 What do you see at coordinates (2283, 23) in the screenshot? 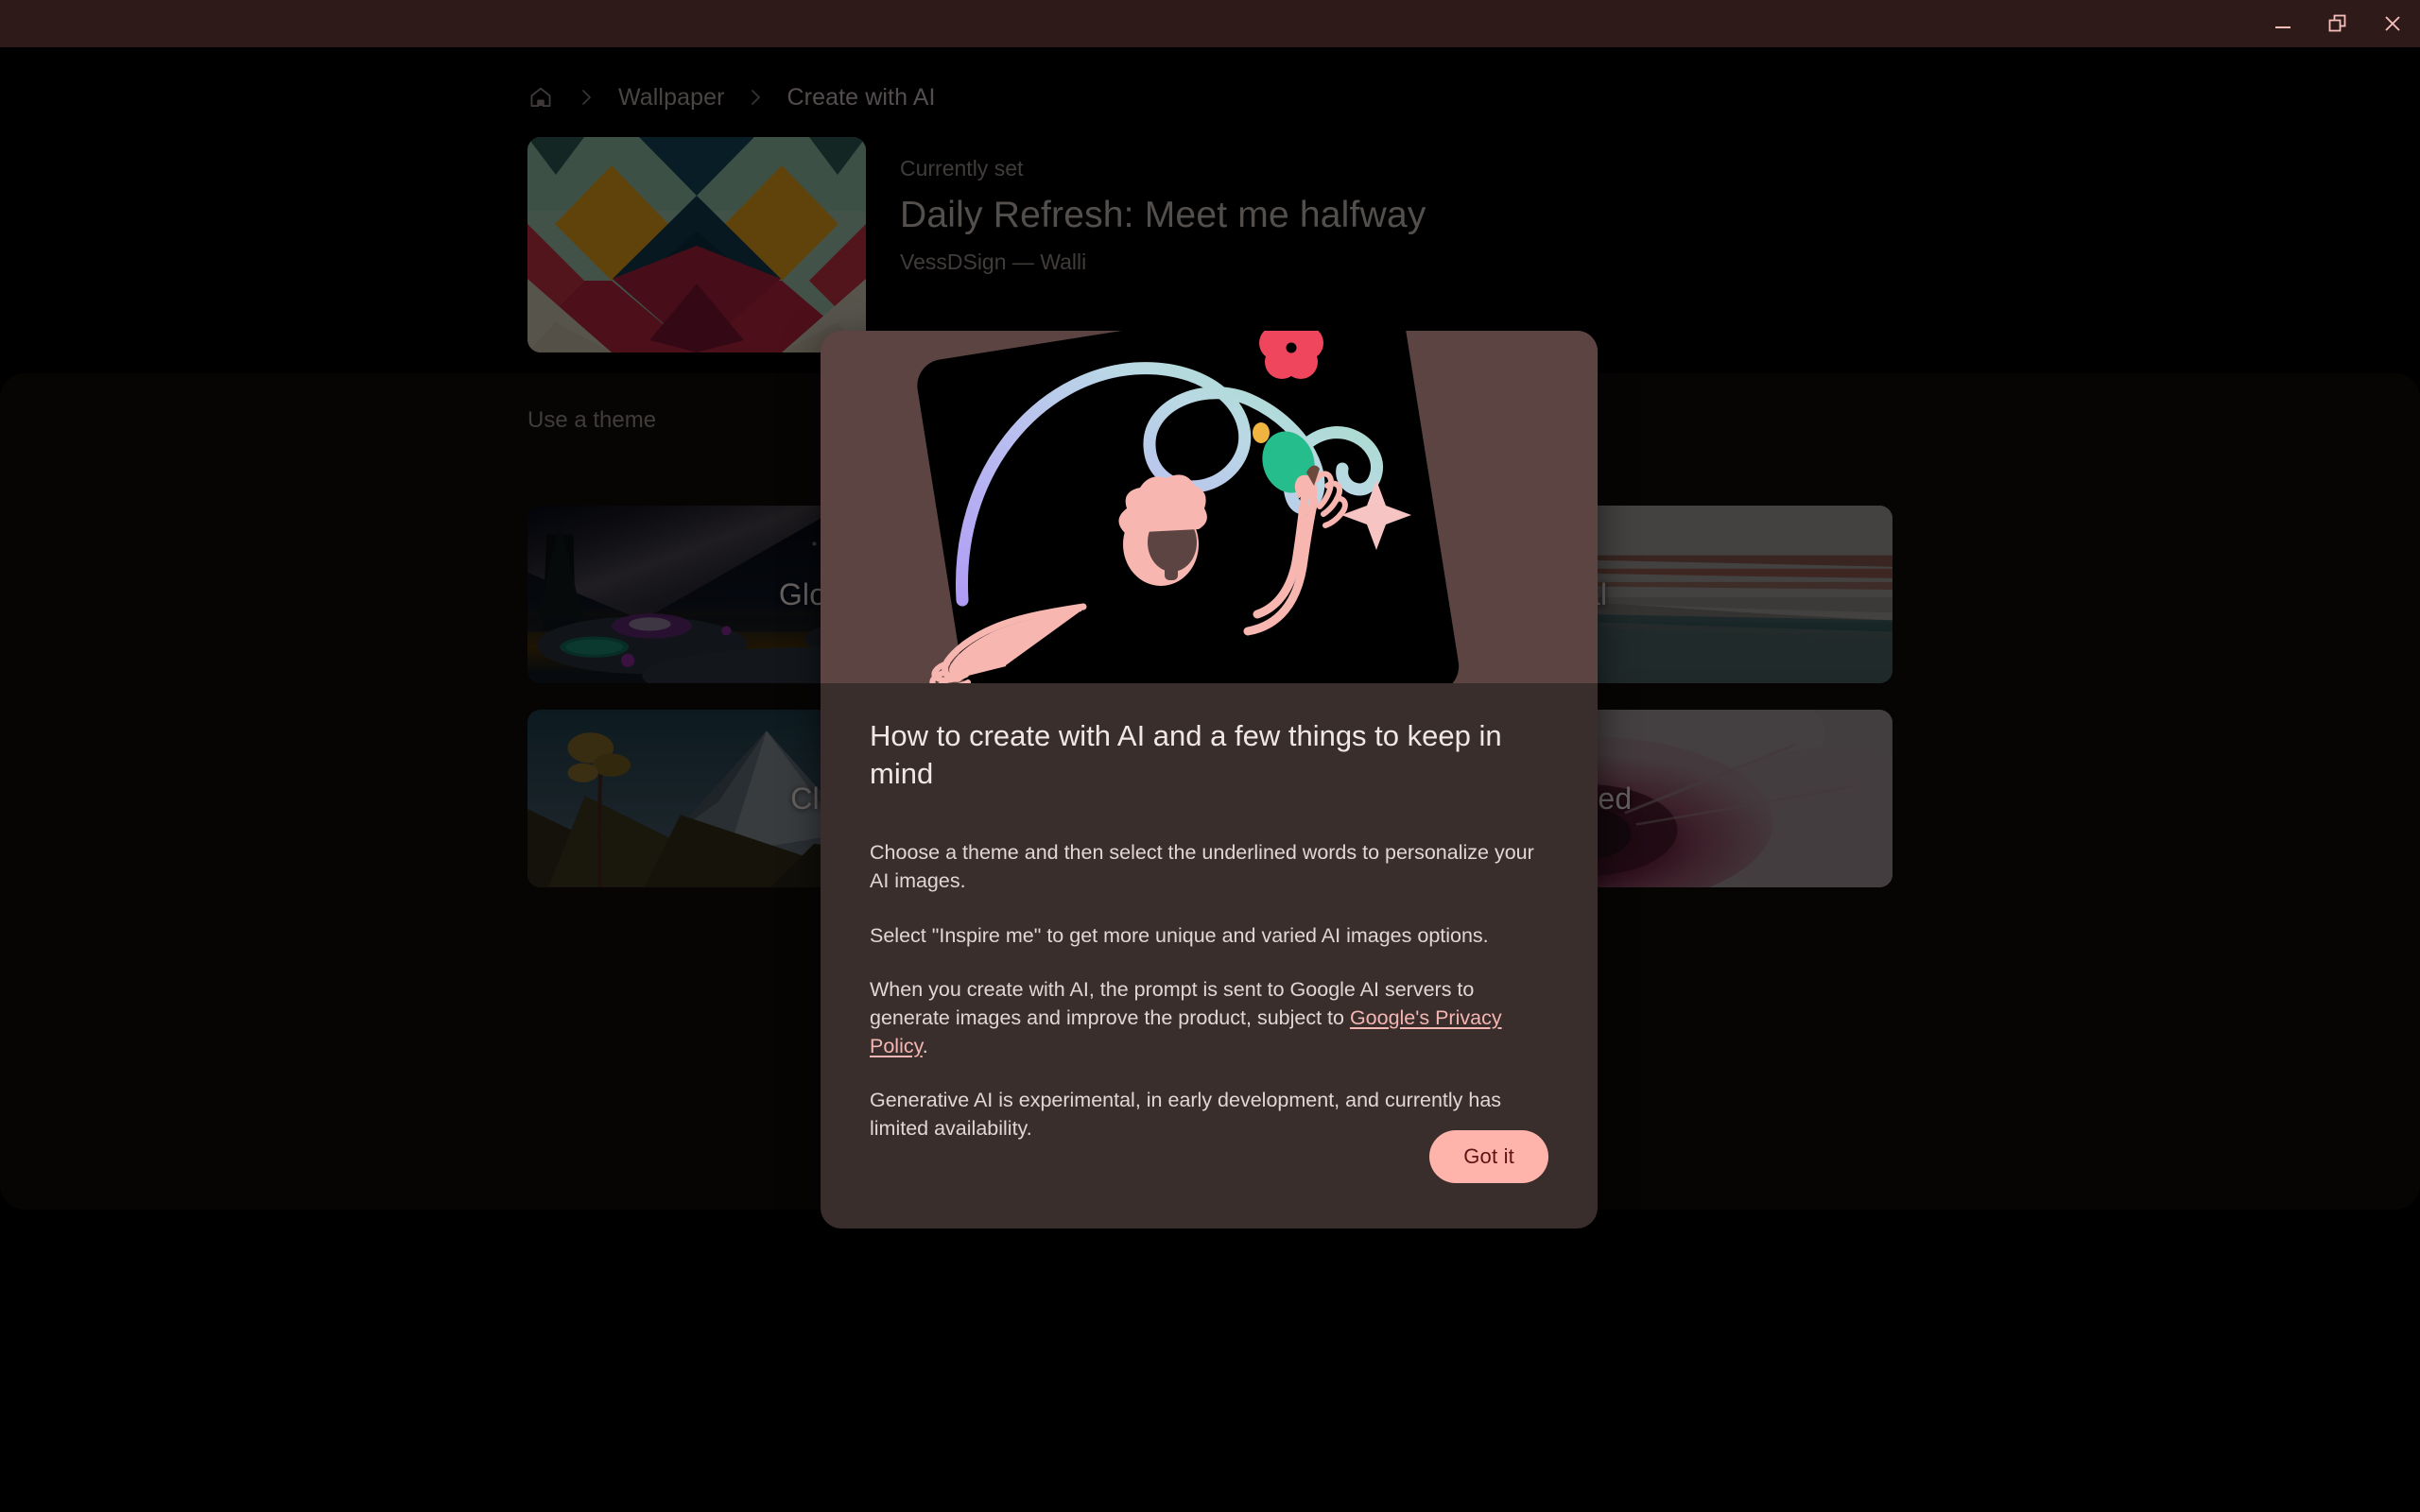
I see `minimize-button` at bounding box center [2283, 23].